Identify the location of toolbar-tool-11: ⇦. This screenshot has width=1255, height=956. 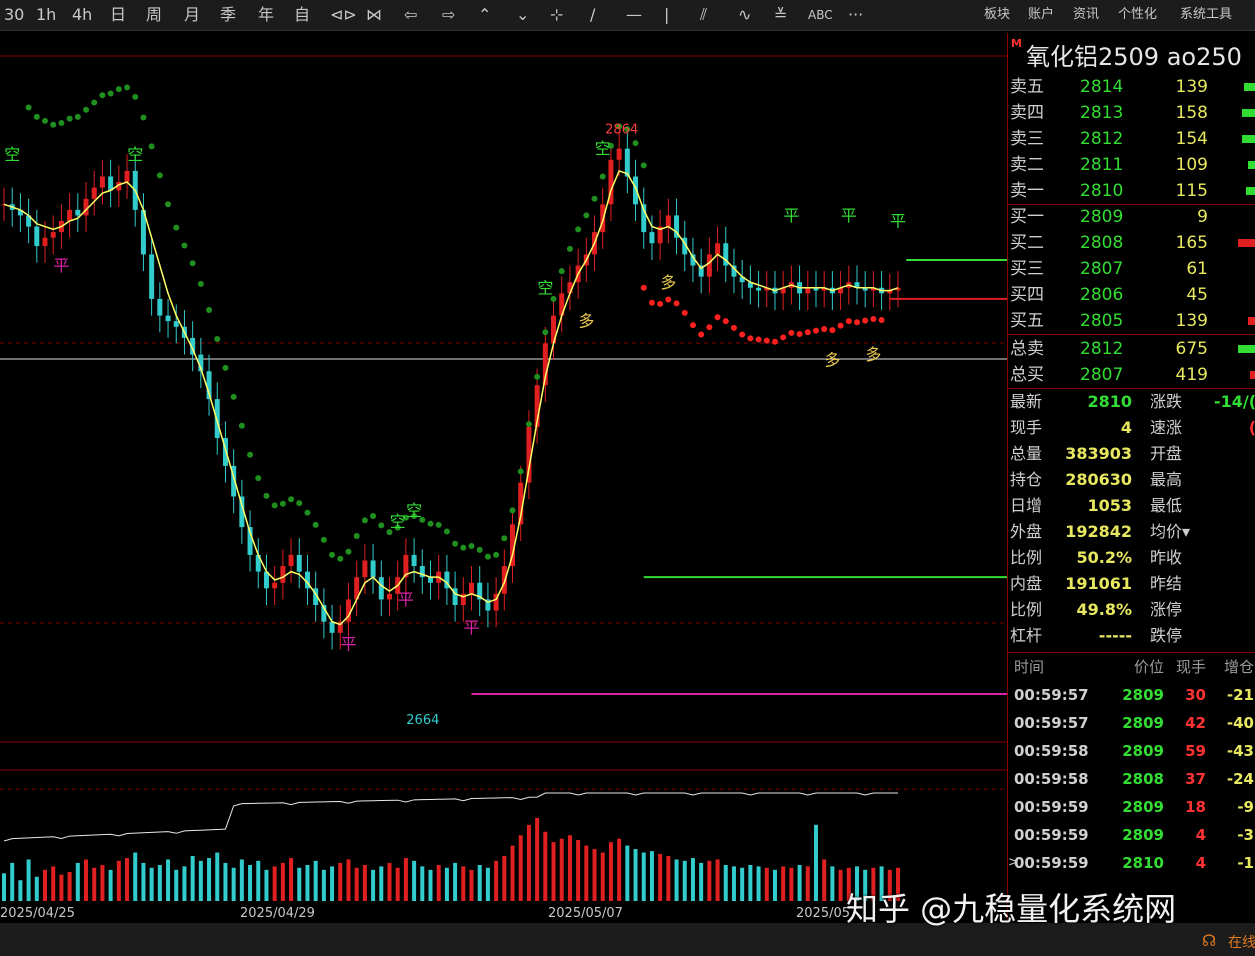
(410, 15).